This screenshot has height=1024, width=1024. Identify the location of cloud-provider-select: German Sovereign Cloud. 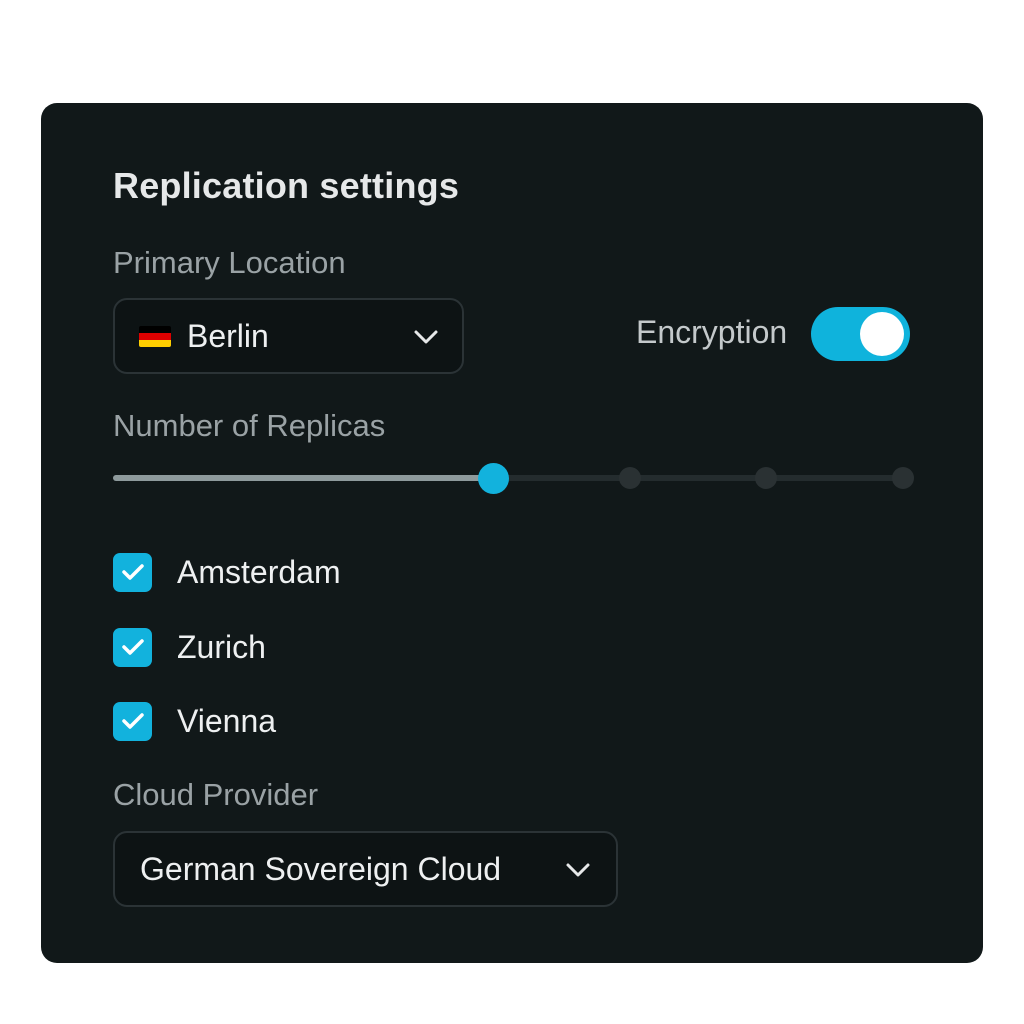
(365, 869).